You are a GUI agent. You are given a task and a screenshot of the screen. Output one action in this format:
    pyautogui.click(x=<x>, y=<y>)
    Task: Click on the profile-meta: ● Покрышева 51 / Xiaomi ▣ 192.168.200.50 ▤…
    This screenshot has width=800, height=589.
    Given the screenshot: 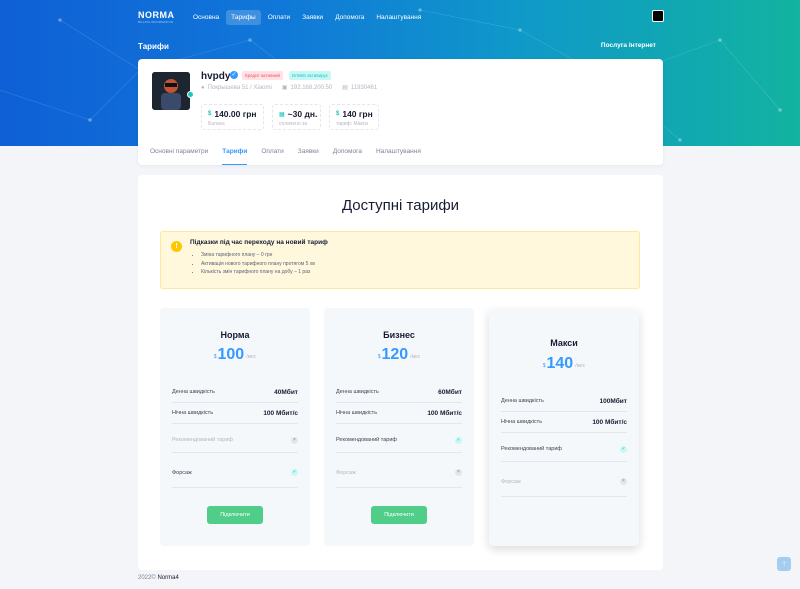 What is the action you would take?
    pyautogui.click(x=289, y=88)
    